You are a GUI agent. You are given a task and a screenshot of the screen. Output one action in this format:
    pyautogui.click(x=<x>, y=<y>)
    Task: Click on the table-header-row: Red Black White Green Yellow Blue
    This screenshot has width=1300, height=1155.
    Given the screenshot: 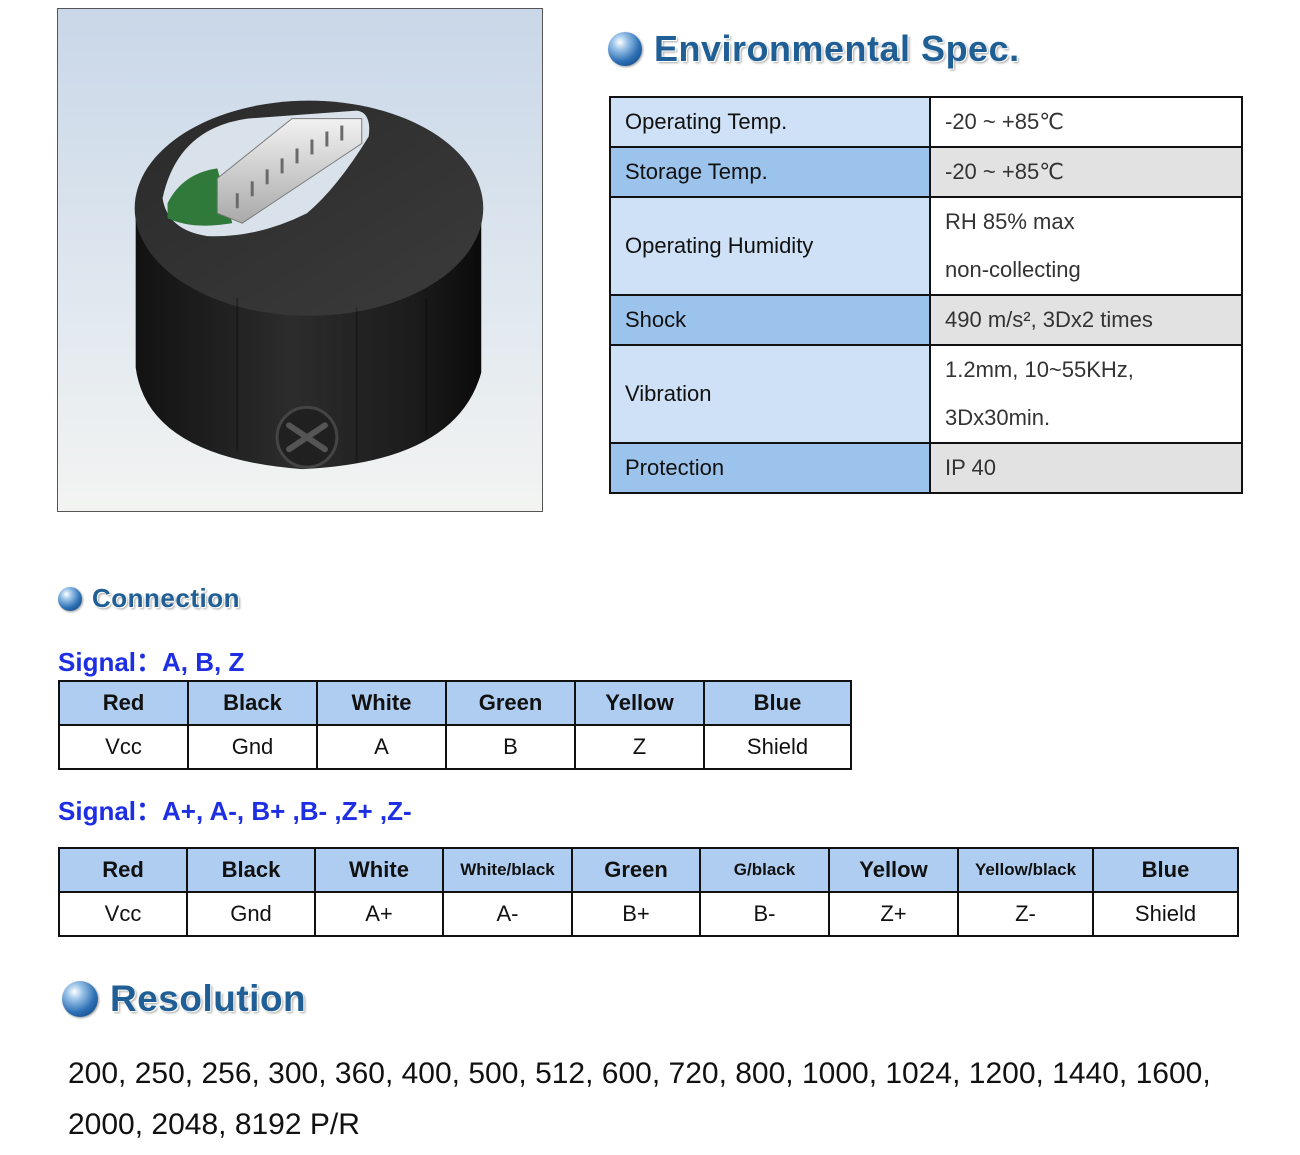 What is the action you would take?
    pyautogui.click(x=455, y=703)
    